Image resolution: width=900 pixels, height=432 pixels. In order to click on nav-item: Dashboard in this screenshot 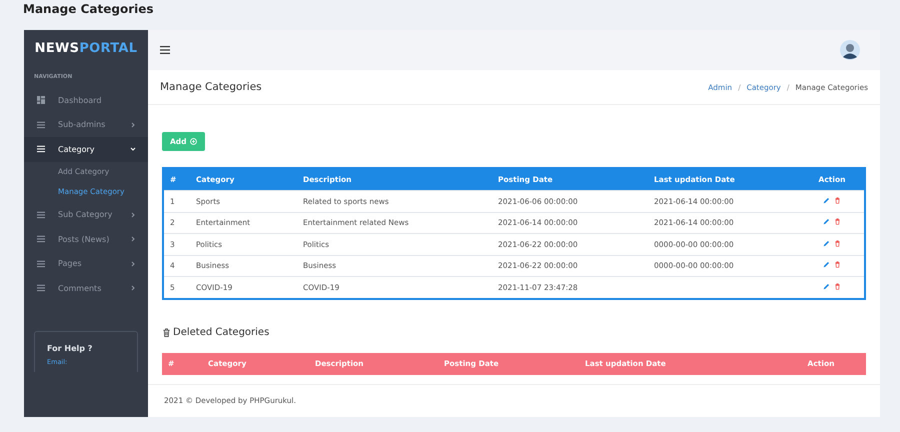, I will do `click(86, 100)`.